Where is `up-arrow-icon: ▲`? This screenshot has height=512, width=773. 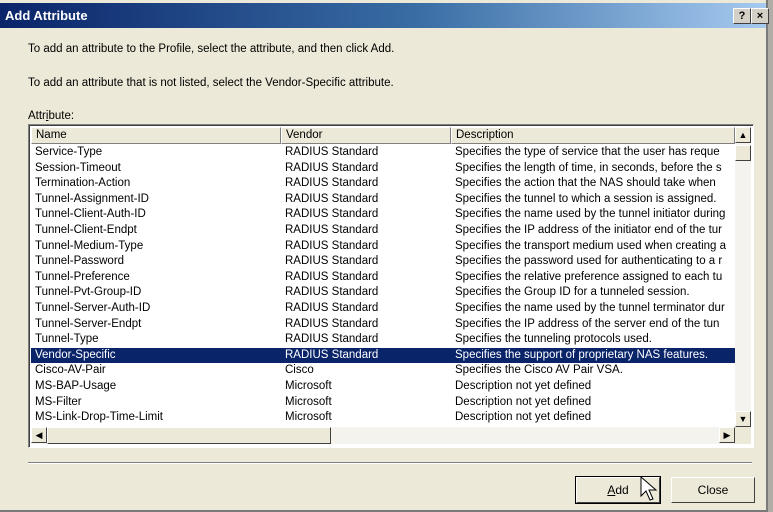
up-arrow-icon: ▲ is located at coordinates (743, 135).